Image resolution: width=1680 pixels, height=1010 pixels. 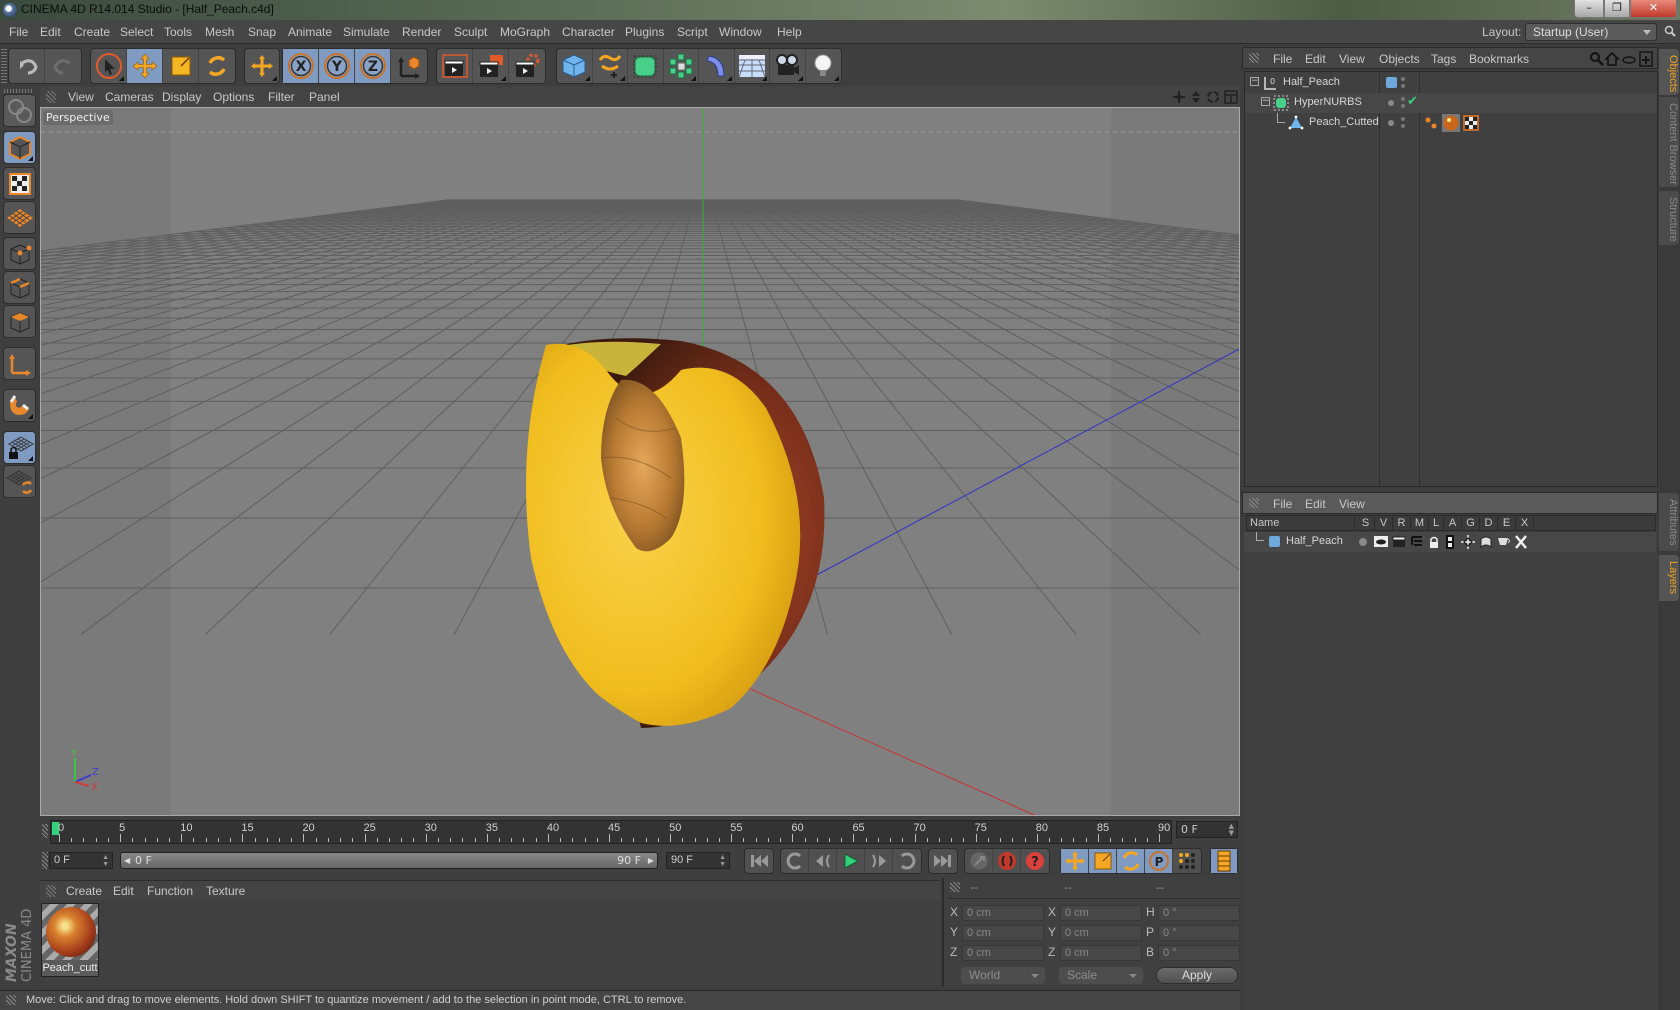 I want to click on material-menu-edit: Edit, so click(x=123, y=891).